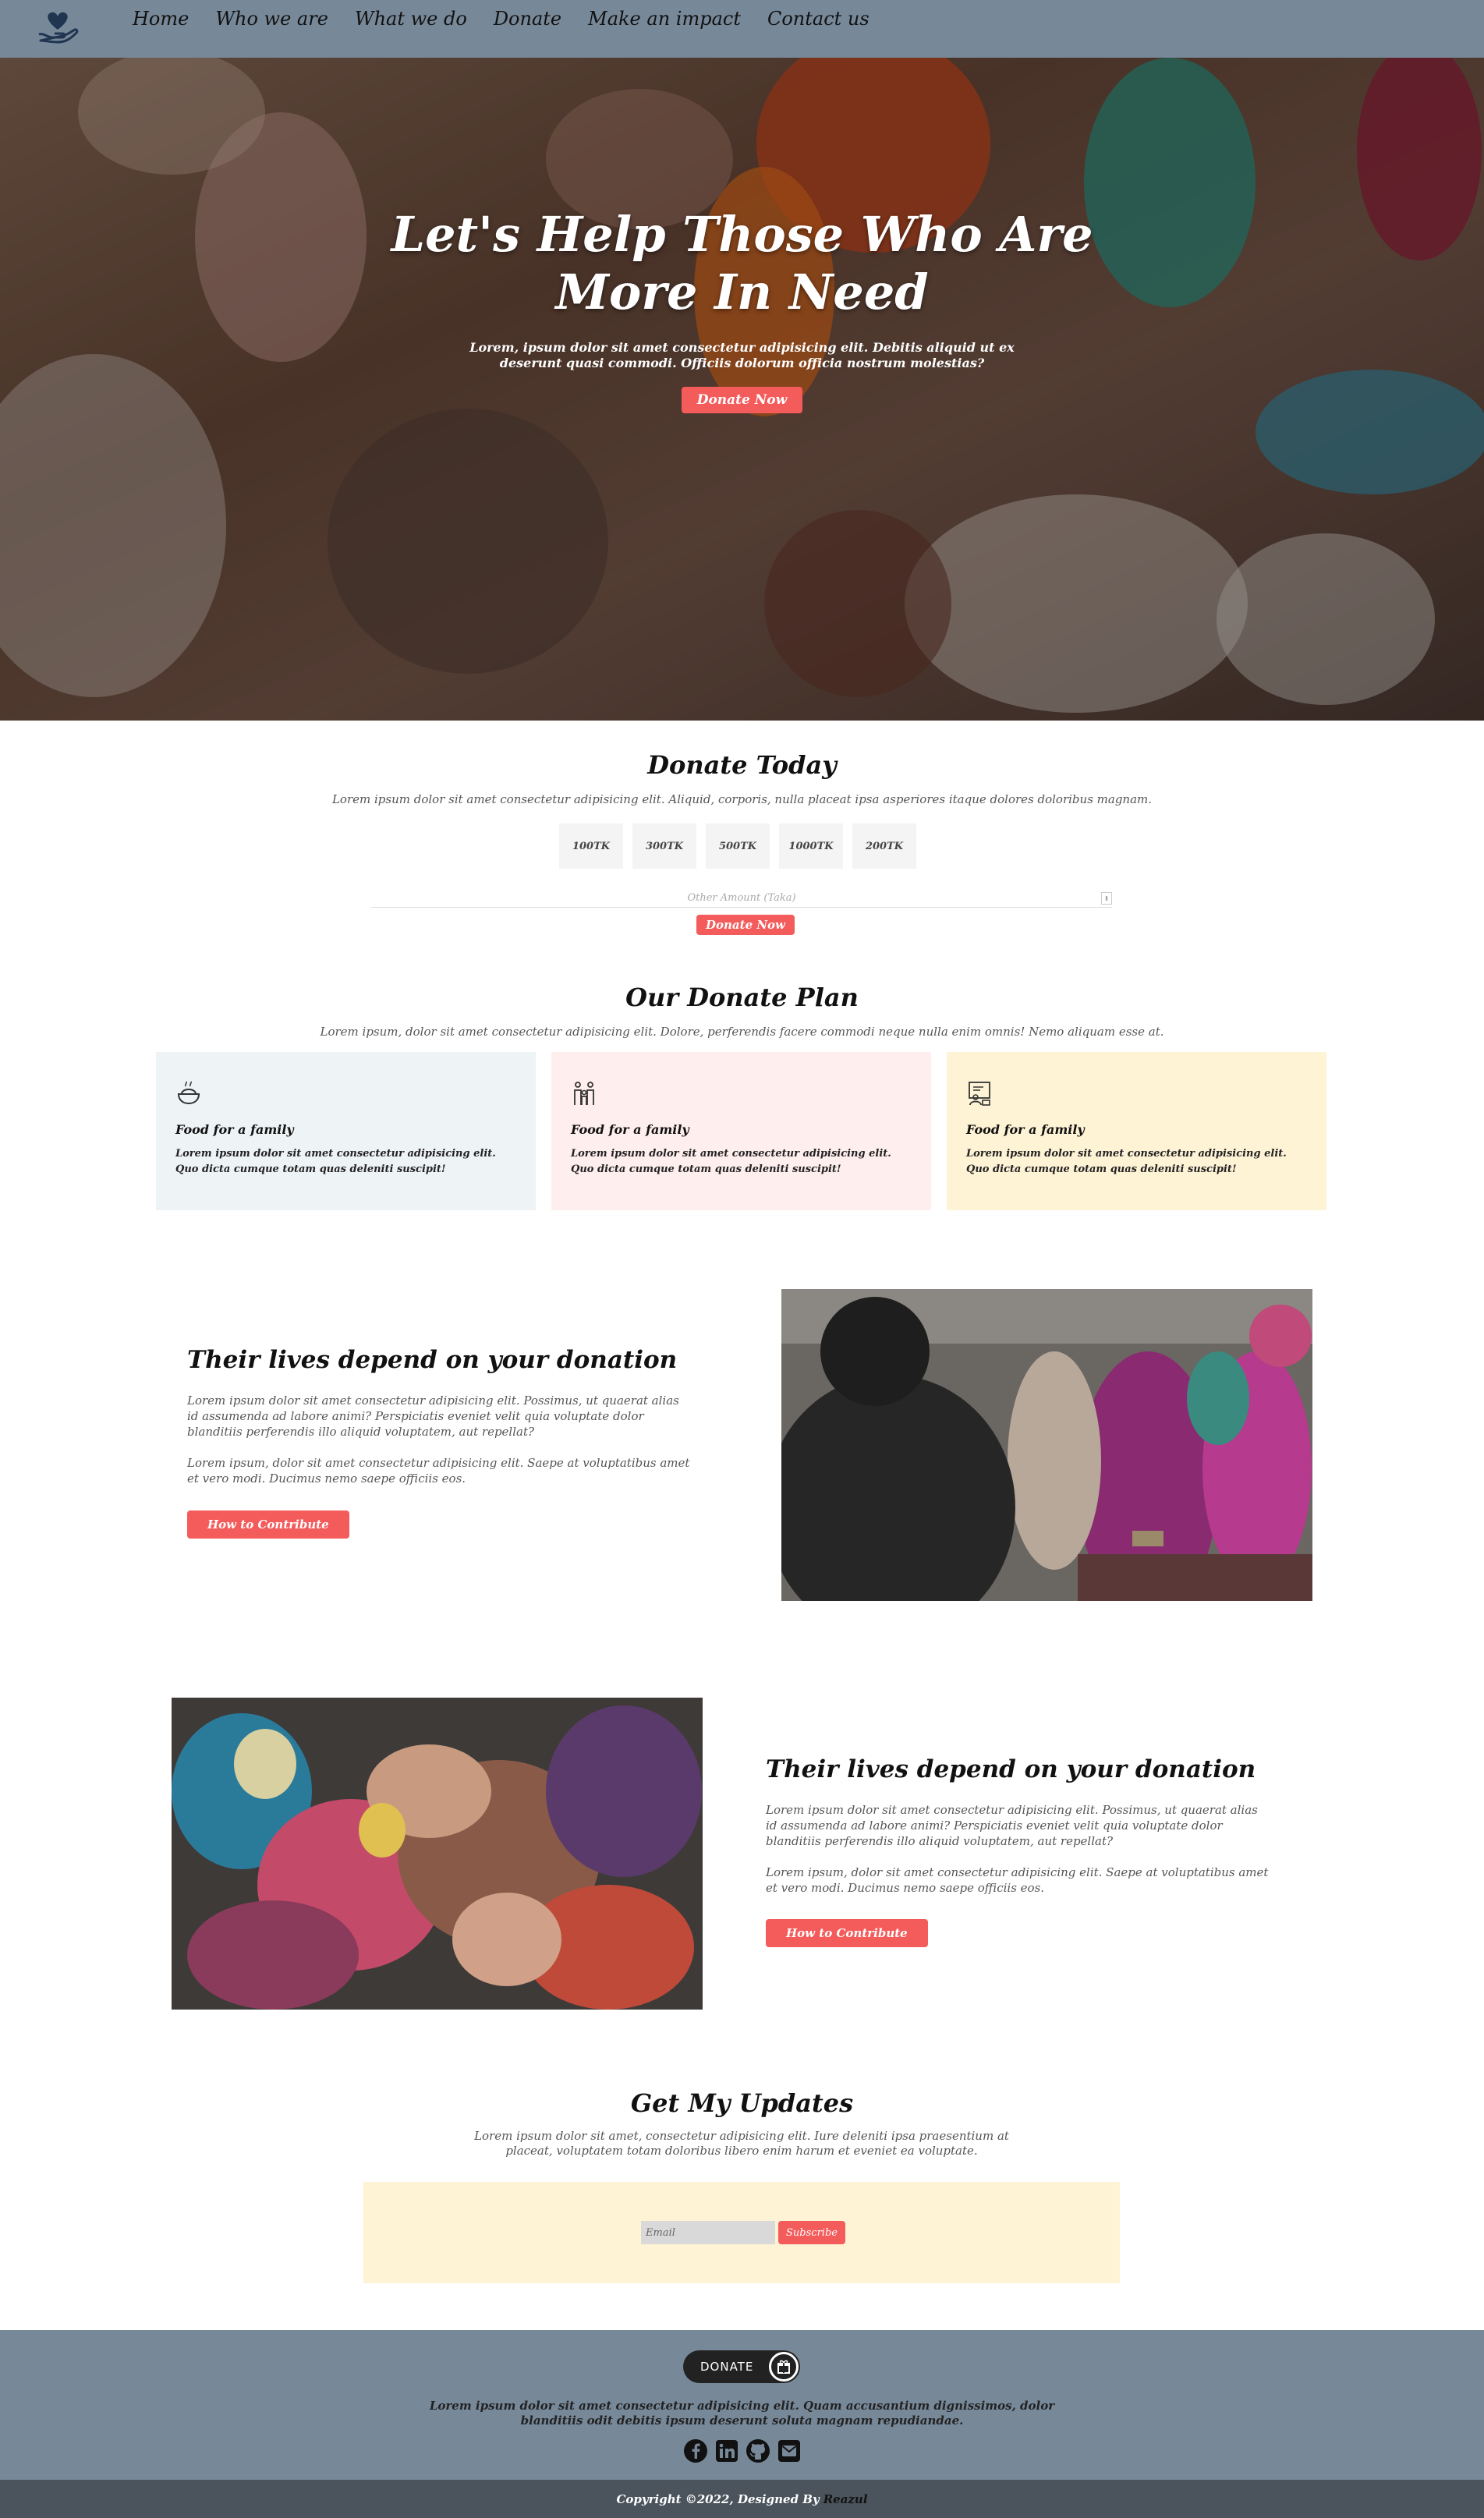 The width and height of the screenshot is (1484, 2518). I want to click on donate-today-button: Donate Now, so click(745, 925).